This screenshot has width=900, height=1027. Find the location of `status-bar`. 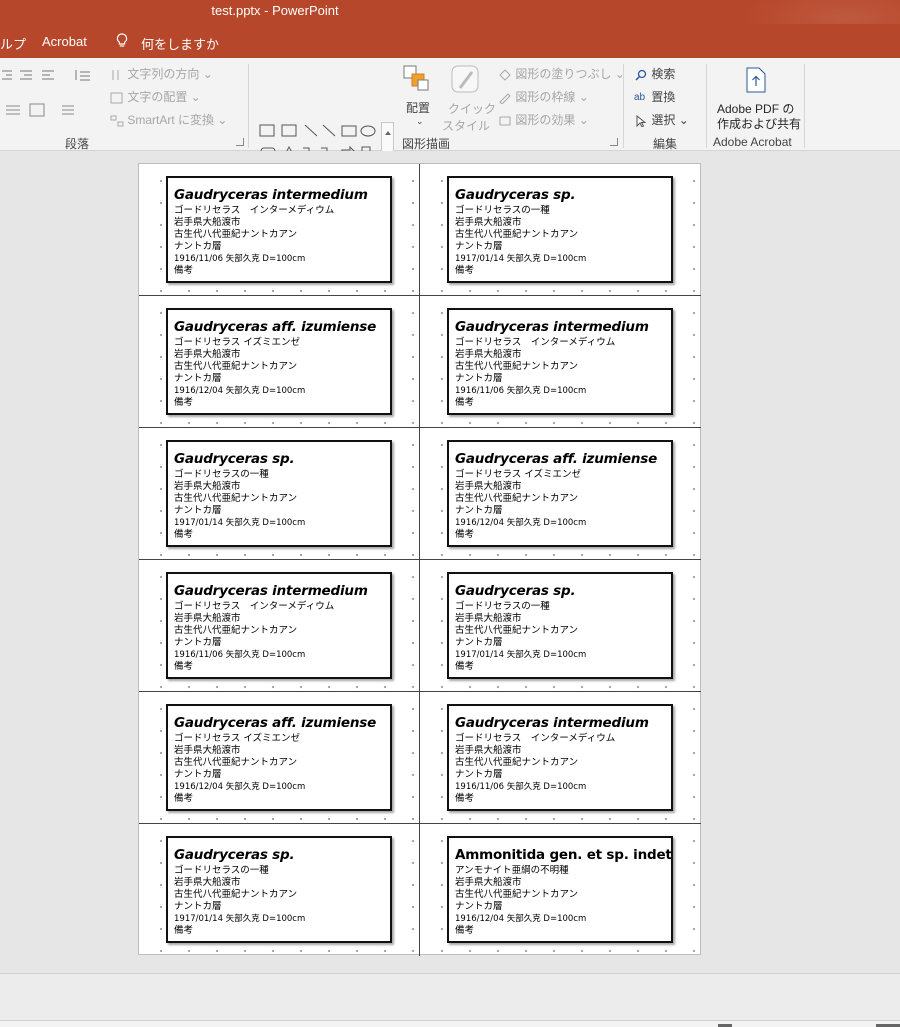

status-bar is located at coordinates (450, 1023).